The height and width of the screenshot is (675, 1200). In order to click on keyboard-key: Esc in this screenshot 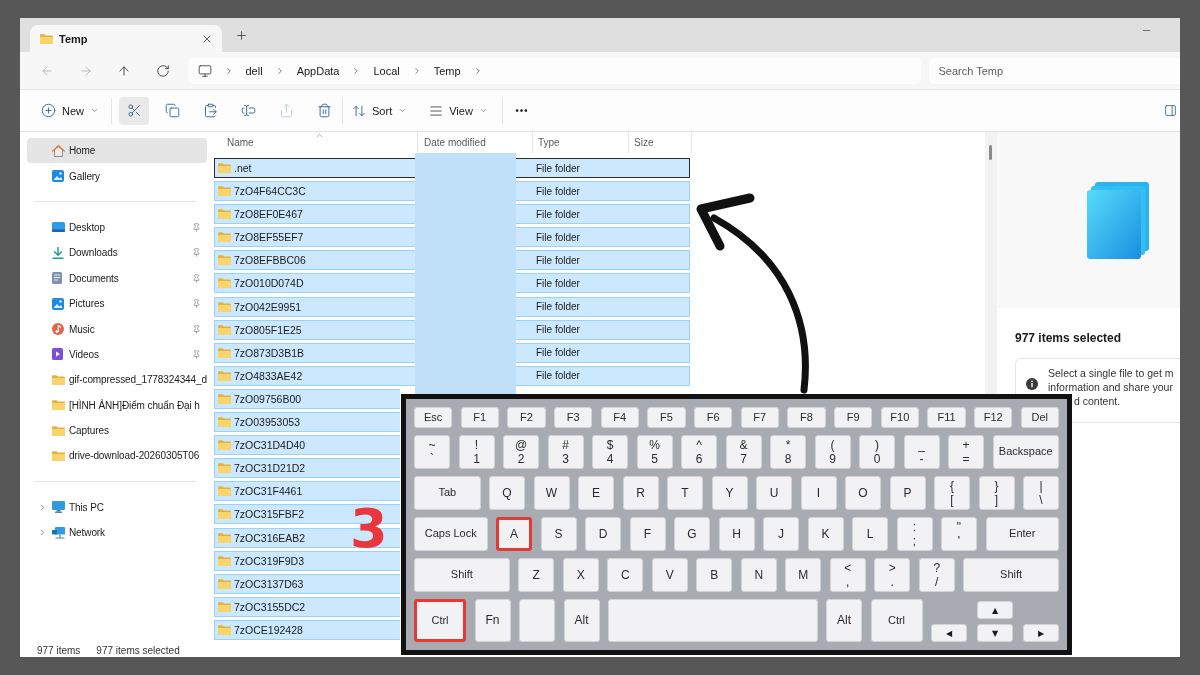, I will do `click(433, 417)`.